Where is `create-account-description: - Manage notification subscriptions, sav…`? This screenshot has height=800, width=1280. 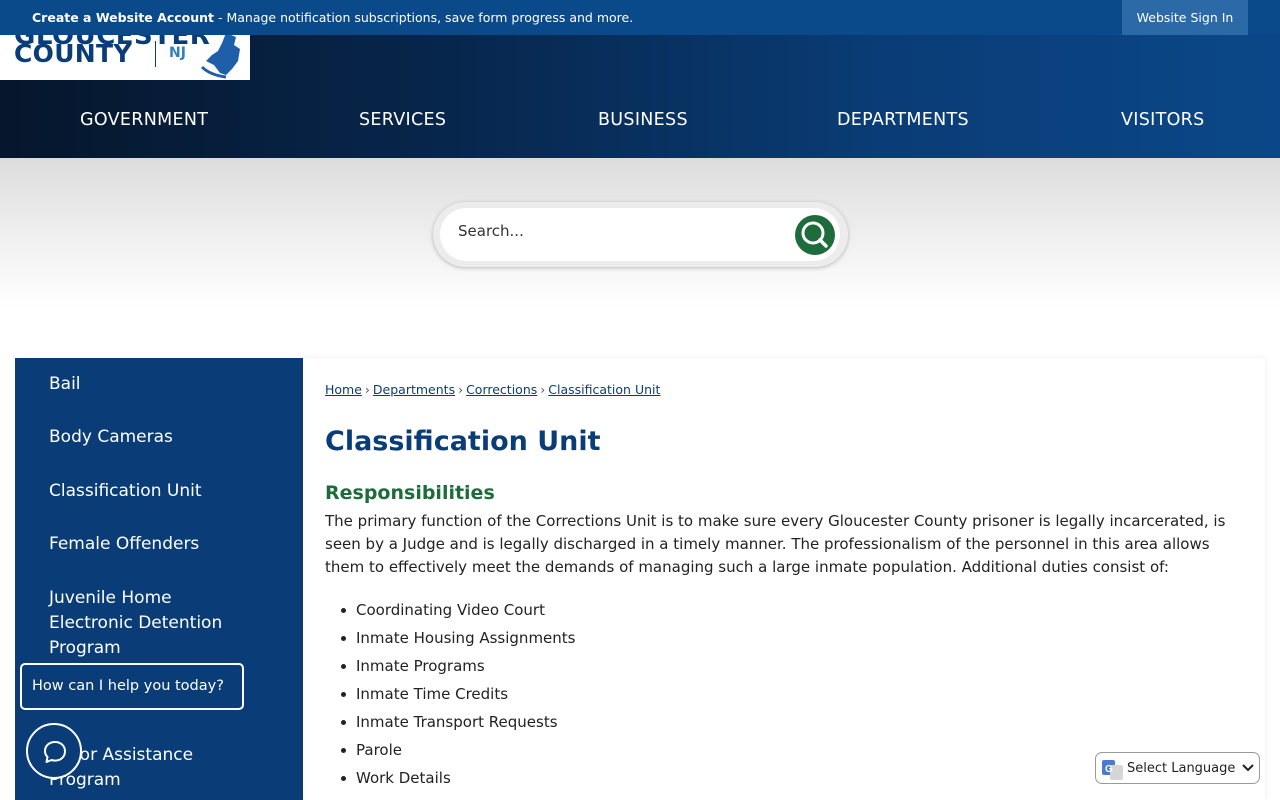 create-account-description: - Manage notification subscriptions, sav… is located at coordinates (424, 17).